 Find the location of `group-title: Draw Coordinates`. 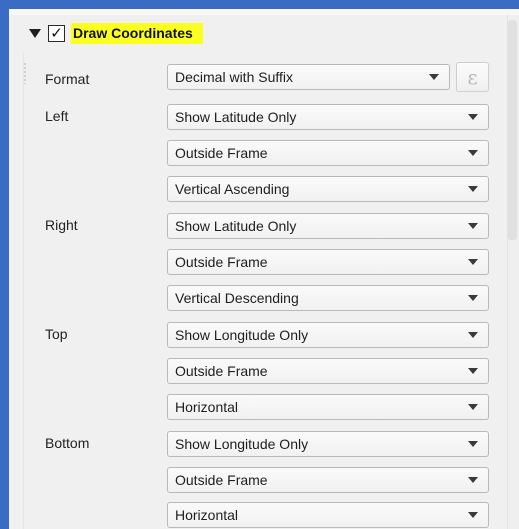

group-title: Draw Coordinates is located at coordinates (137, 33).